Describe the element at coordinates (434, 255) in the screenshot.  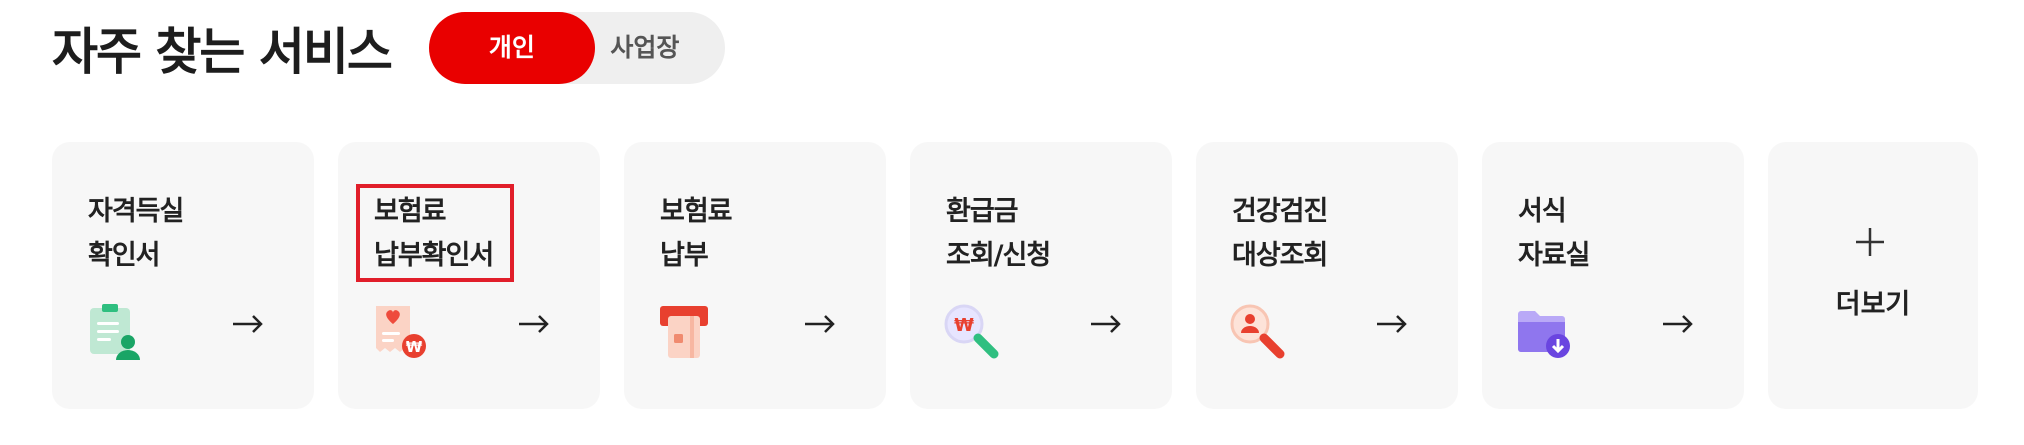
I see `card-label-line2: 납부확인서` at that location.